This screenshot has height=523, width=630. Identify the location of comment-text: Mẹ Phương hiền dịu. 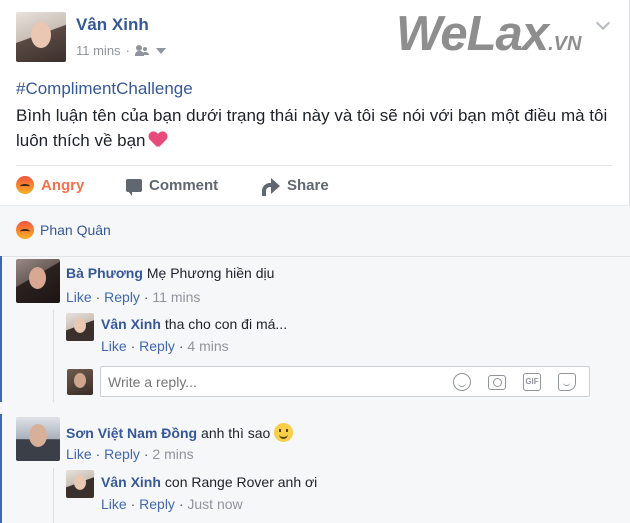
(210, 273).